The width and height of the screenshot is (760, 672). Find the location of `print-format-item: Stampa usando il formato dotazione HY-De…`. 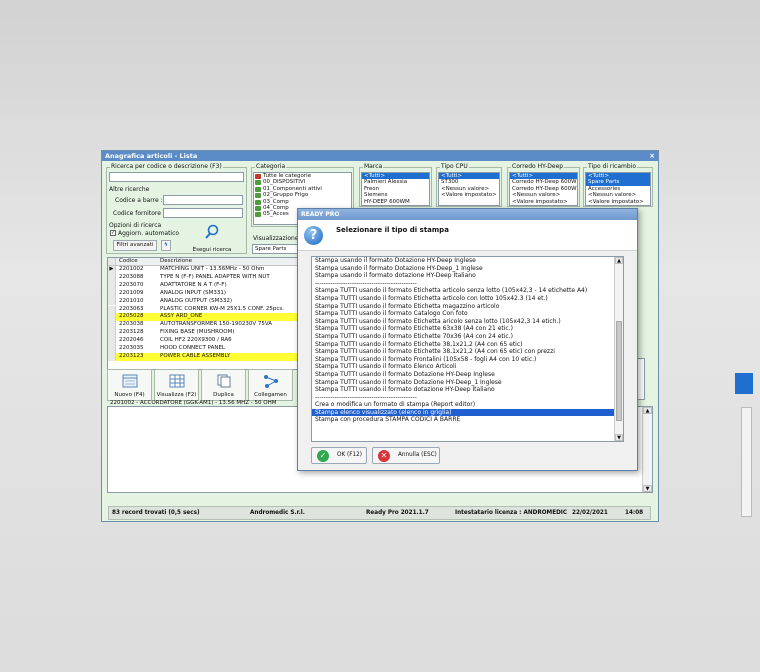

print-format-item: Stampa usando il formato dotazione HY-De… is located at coordinates (467, 276).